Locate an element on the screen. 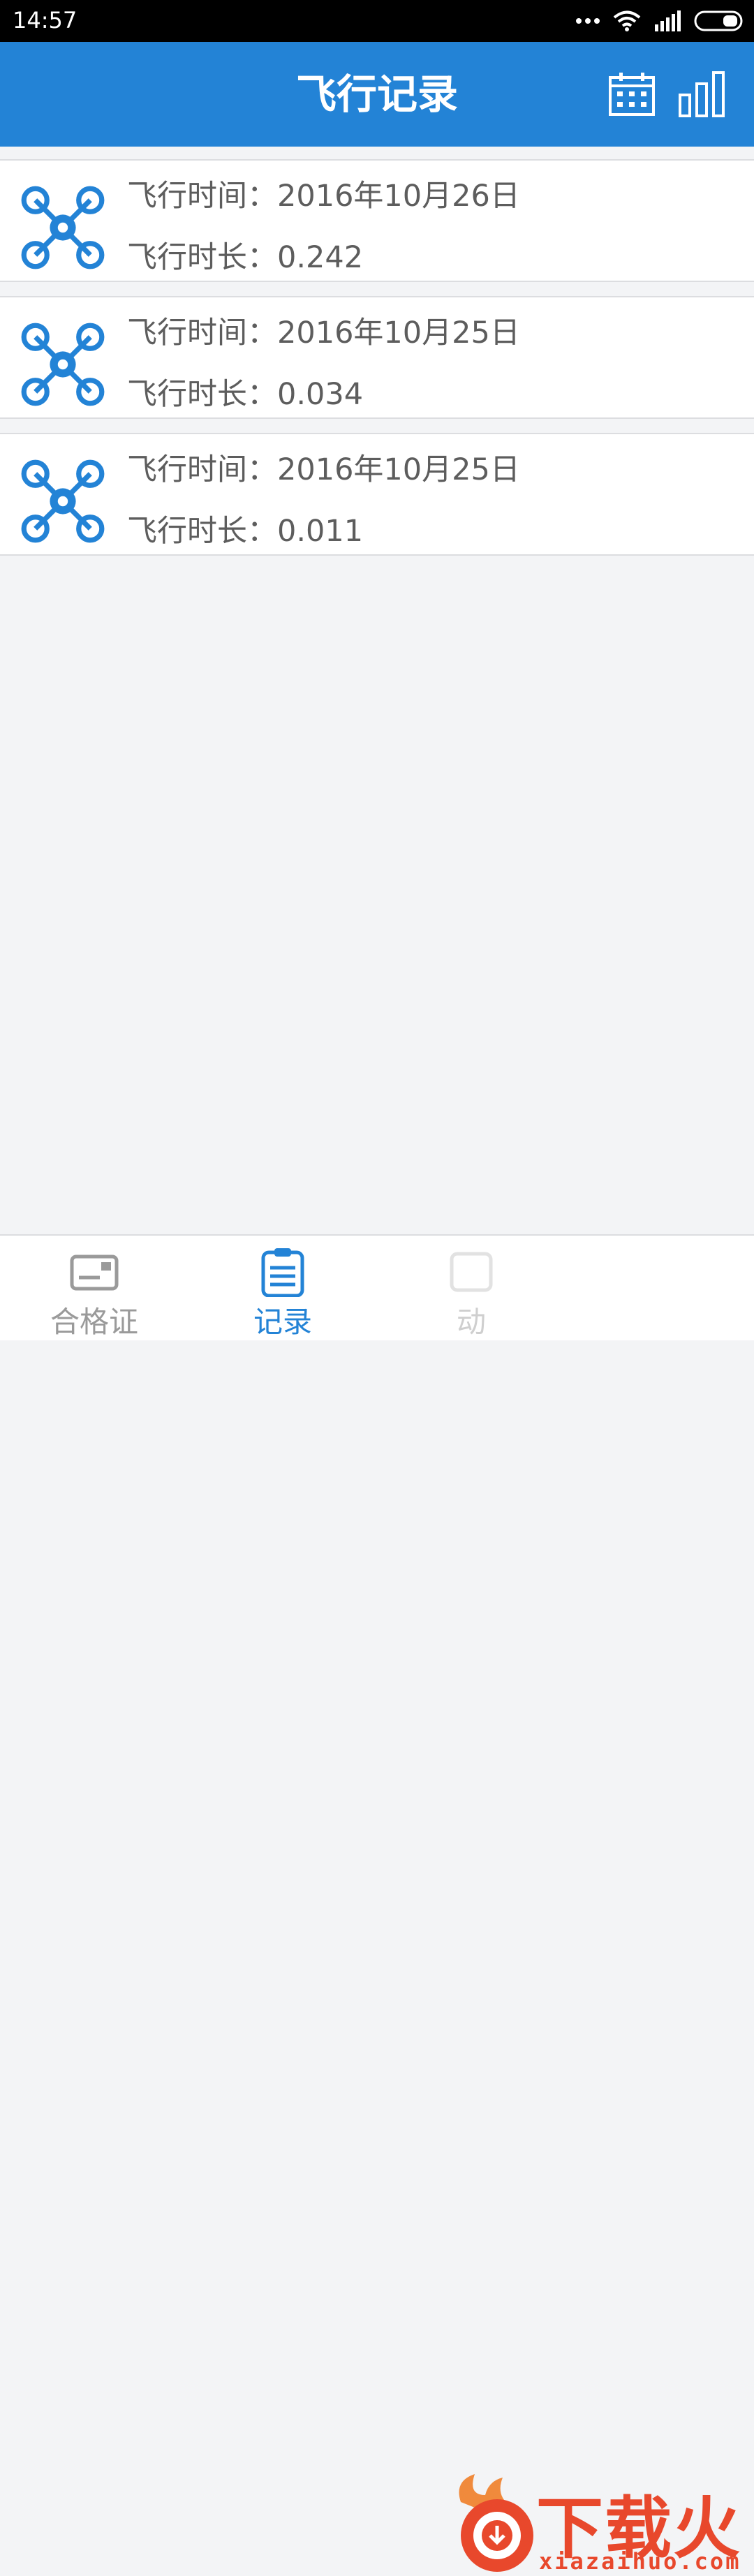 This screenshot has height=2576, width=754. record-item: 飞行时间：2016年10月25日 飞行时长：0.011 is located at coordinates (377, 494).